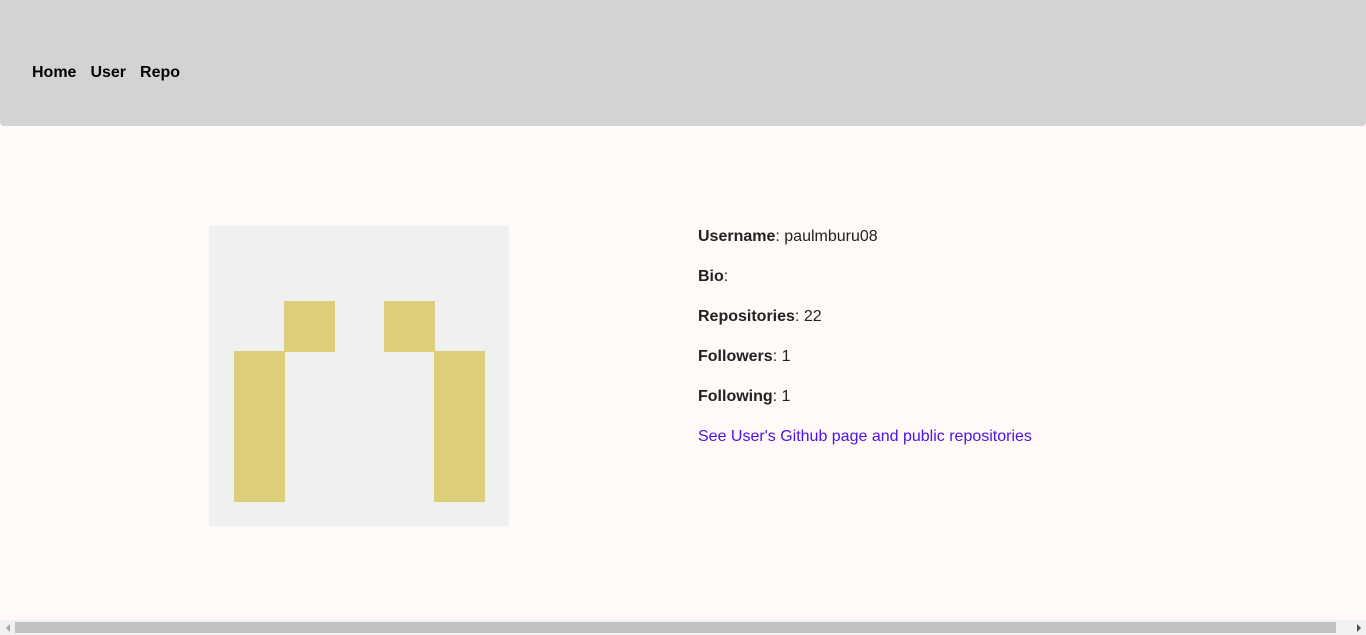 This screenshot has width=1366, height=635. What do you see at coordinates (865, 397) in the screenshot?
I see `following-row: Following: 1` at bounding box center [865, 397].